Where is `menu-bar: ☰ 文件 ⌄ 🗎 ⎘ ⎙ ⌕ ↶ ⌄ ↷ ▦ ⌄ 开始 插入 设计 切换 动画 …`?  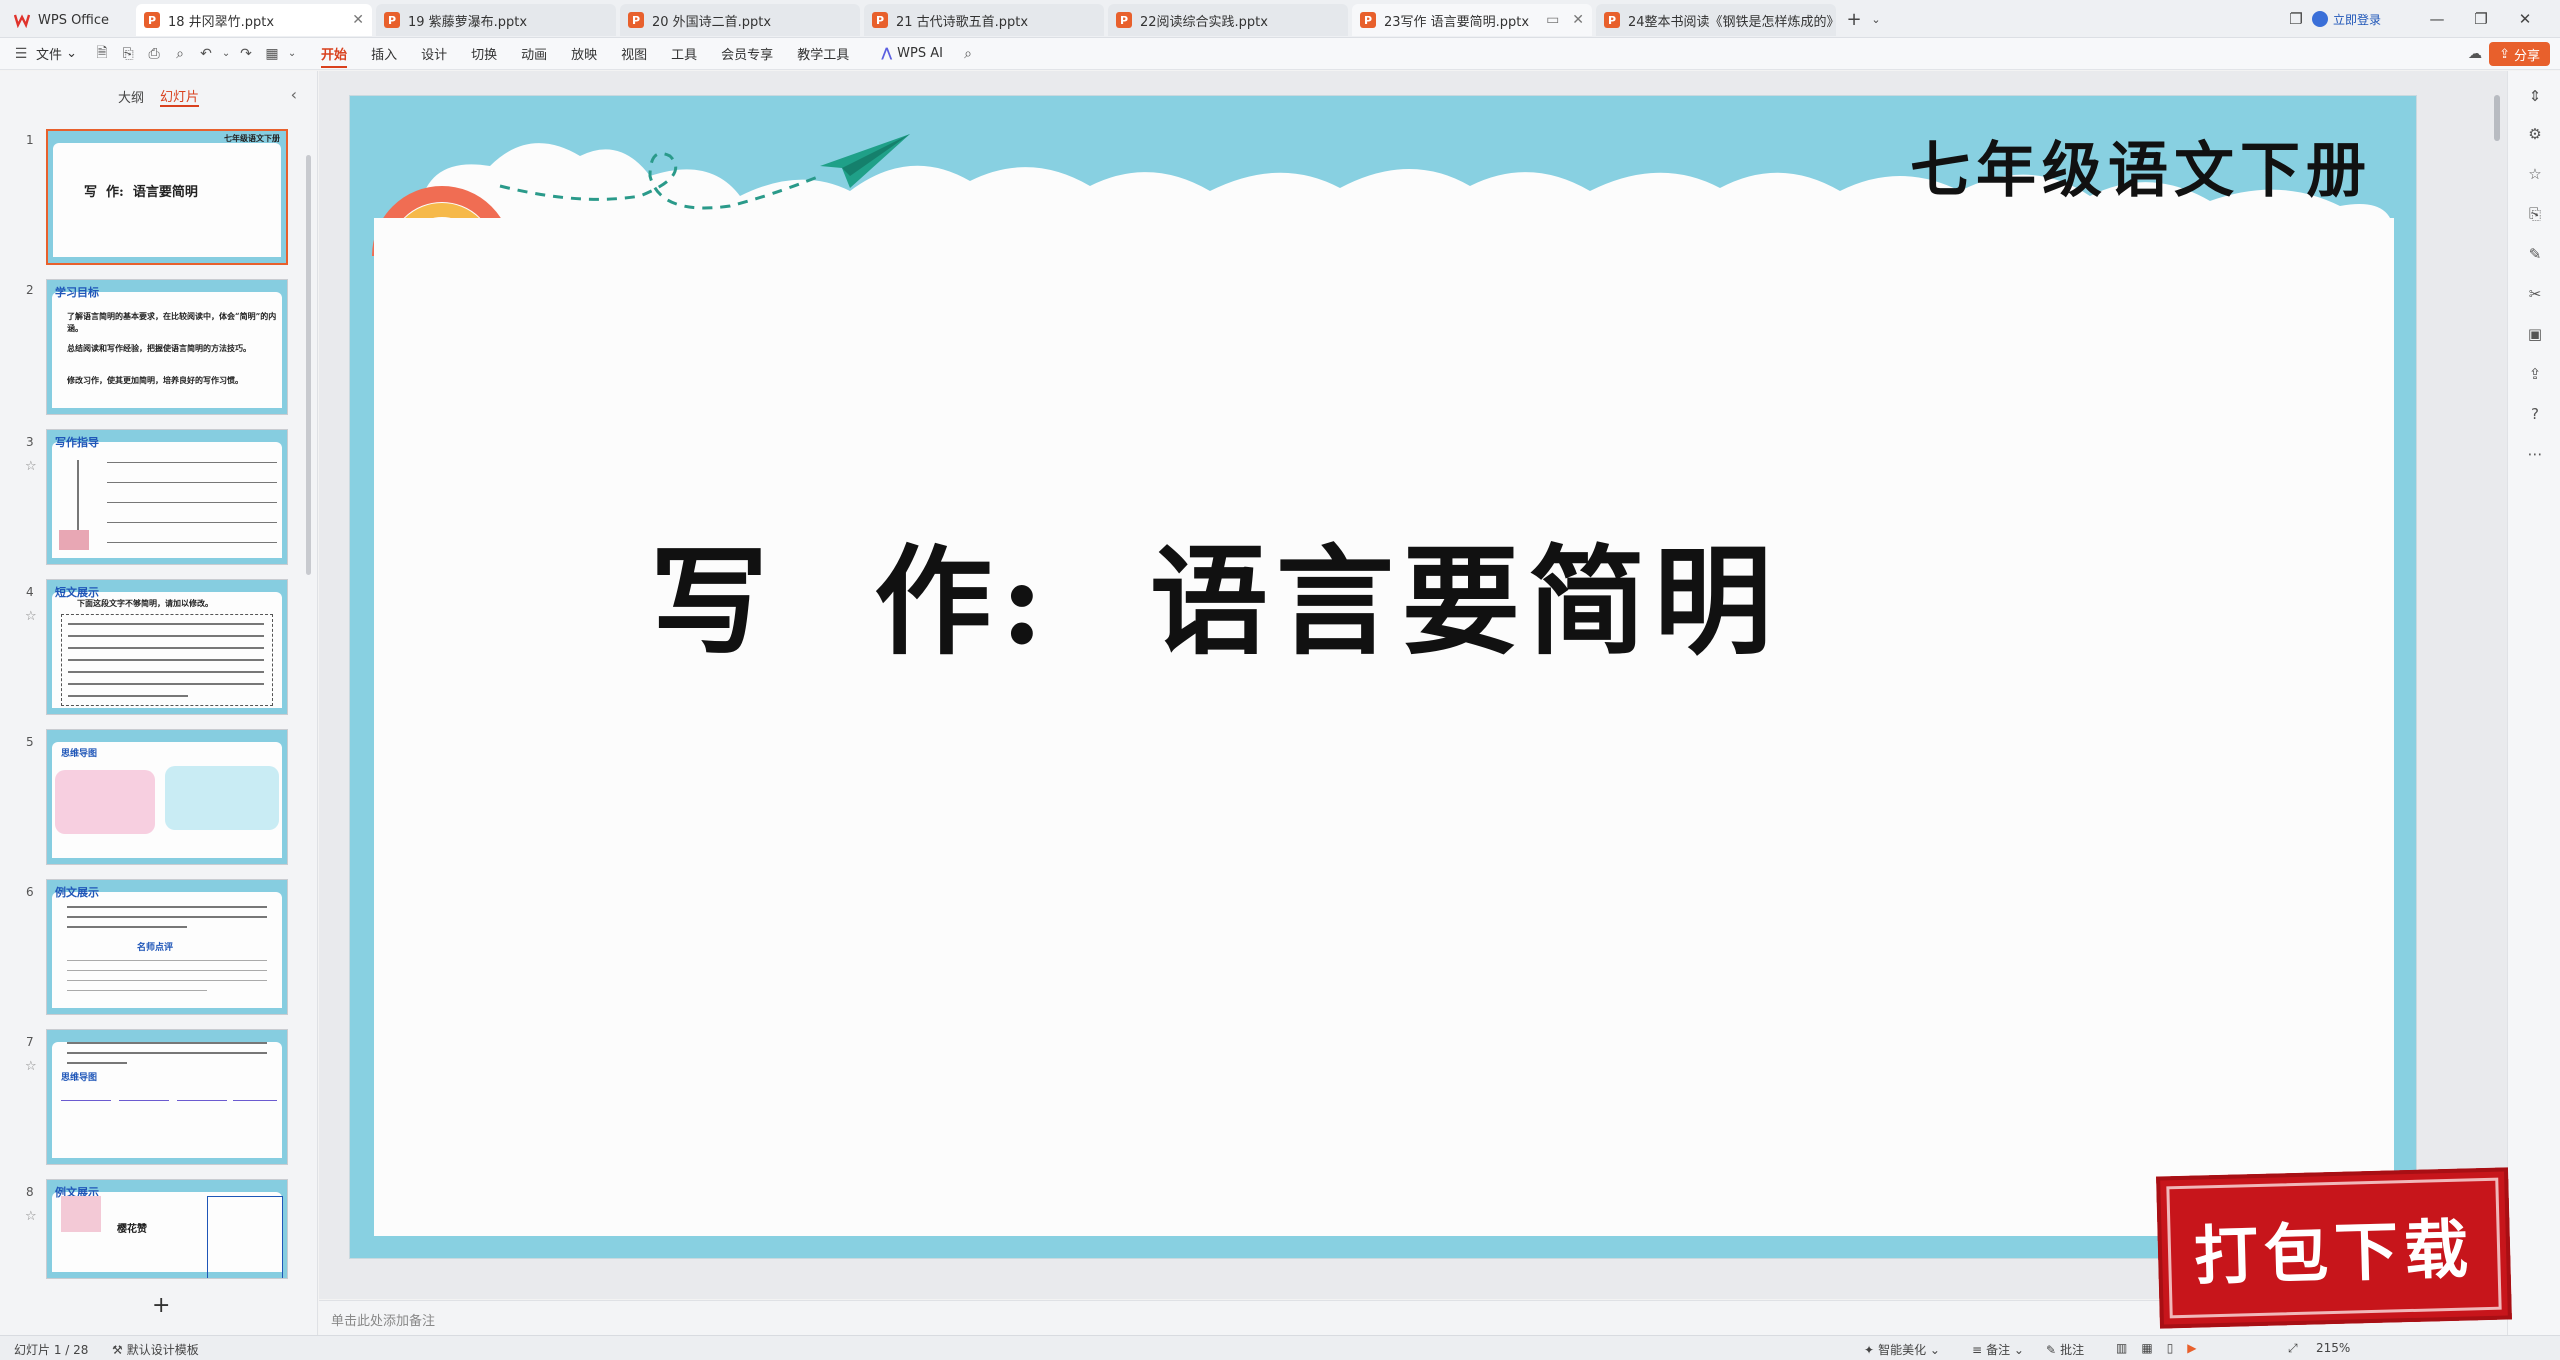 menu-bar: ☰ 文件 ⌄ 🗎 ⎘ ⎙ ⌕ ↶ ⌄ ↷ ▦ ⌄ 开始 插入 设计 切换 动画 … is located at coordinates (1280, 54).